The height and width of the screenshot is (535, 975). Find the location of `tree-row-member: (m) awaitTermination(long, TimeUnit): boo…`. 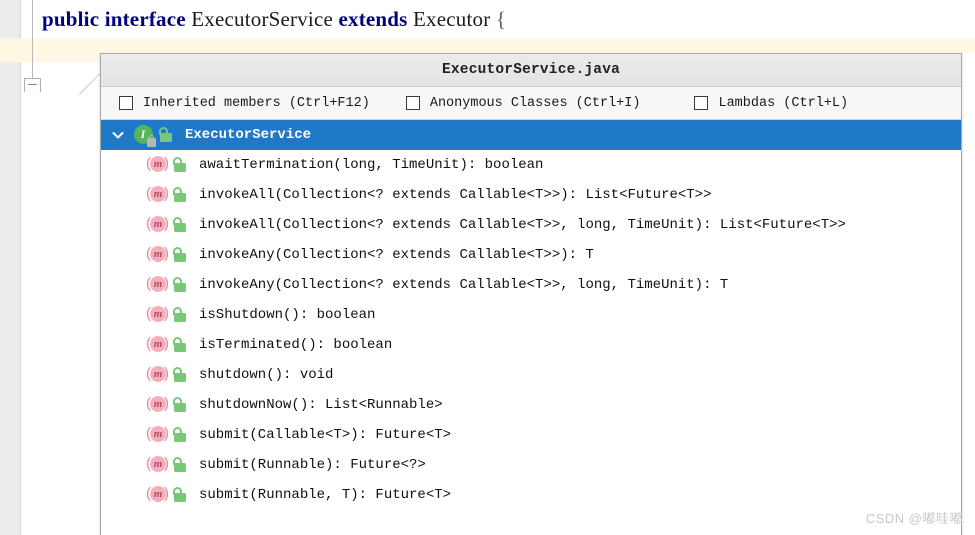

tree-row-member: (m) awaitTermination(long, TimeUnit): boo… is located at coordinates (531, 165).